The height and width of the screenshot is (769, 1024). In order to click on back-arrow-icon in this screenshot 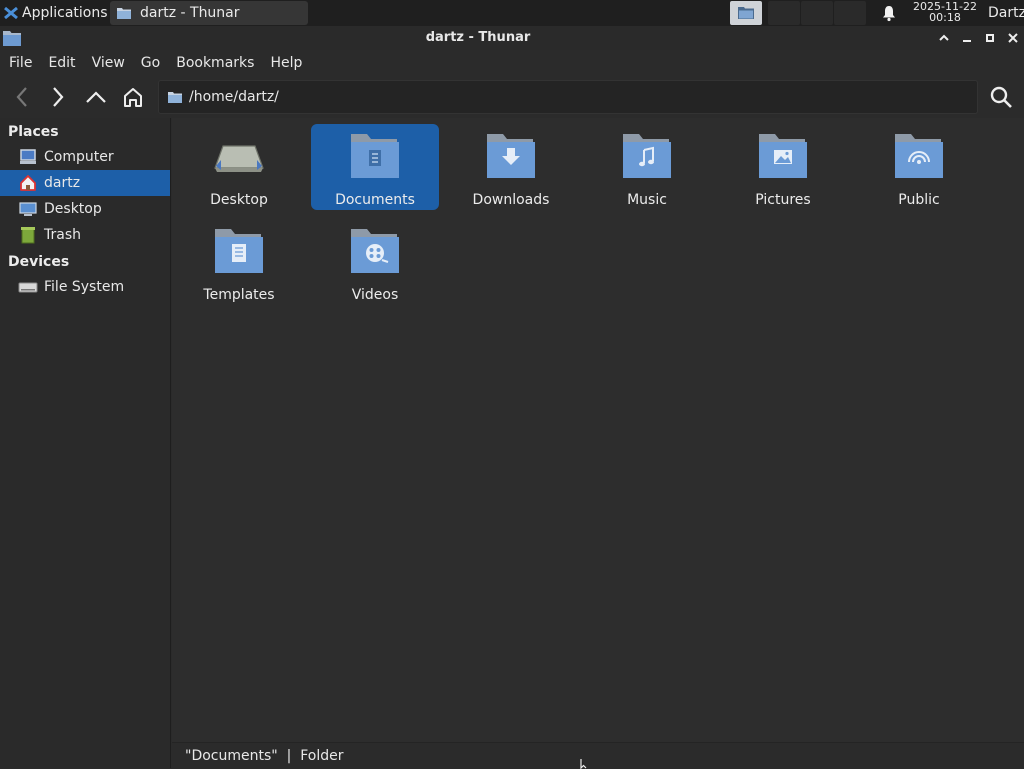, I will do `click(21, 97)`.